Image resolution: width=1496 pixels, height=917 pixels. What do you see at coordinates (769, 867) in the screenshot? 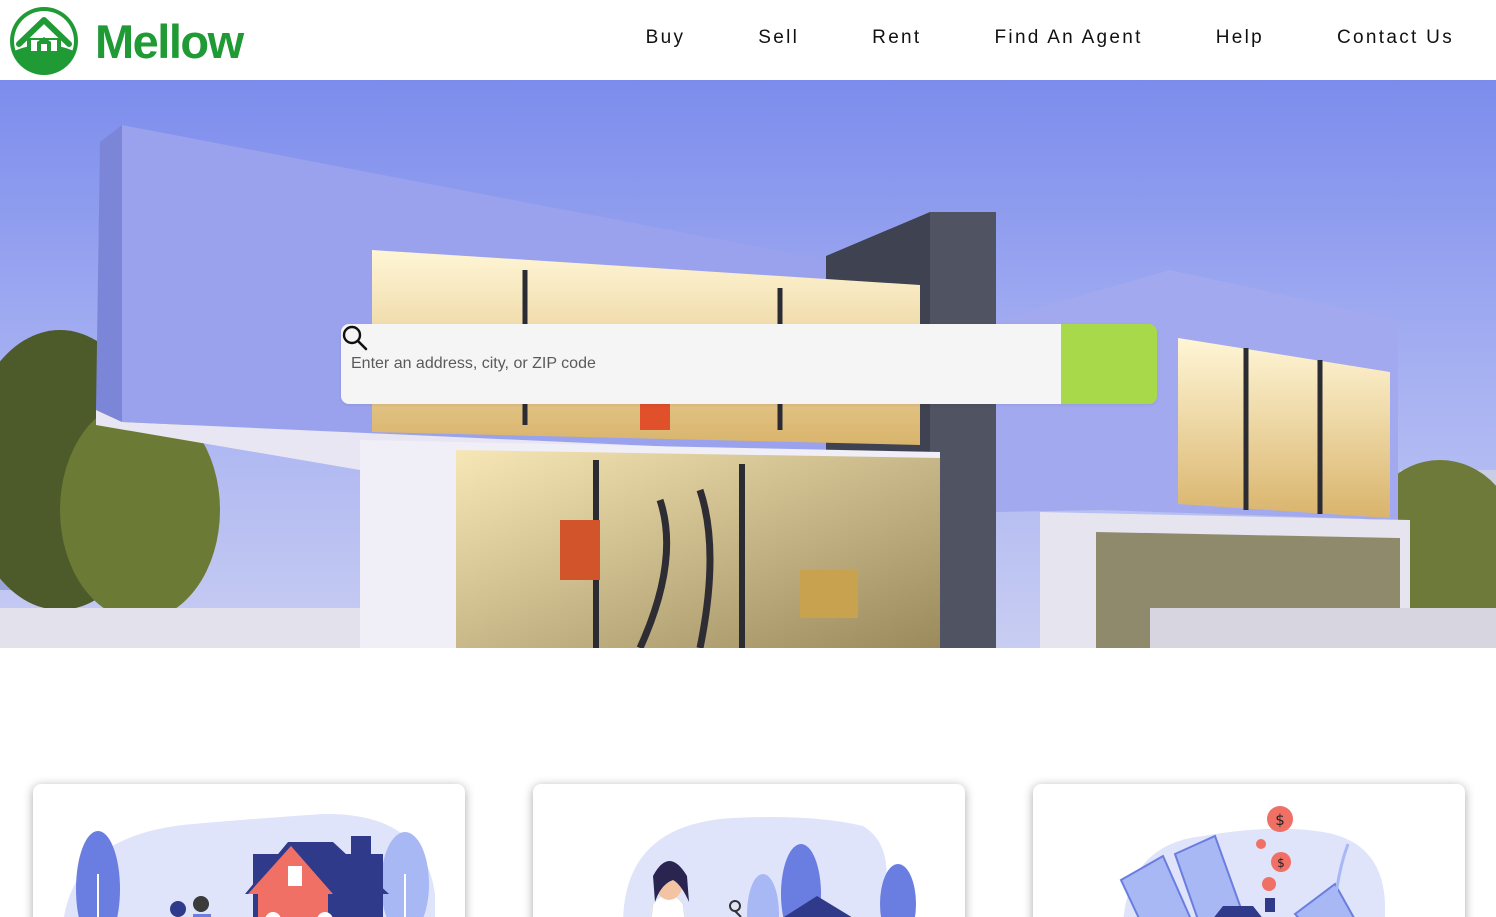
I see `agent-keys-illustration` at bounding box center [769, 867].